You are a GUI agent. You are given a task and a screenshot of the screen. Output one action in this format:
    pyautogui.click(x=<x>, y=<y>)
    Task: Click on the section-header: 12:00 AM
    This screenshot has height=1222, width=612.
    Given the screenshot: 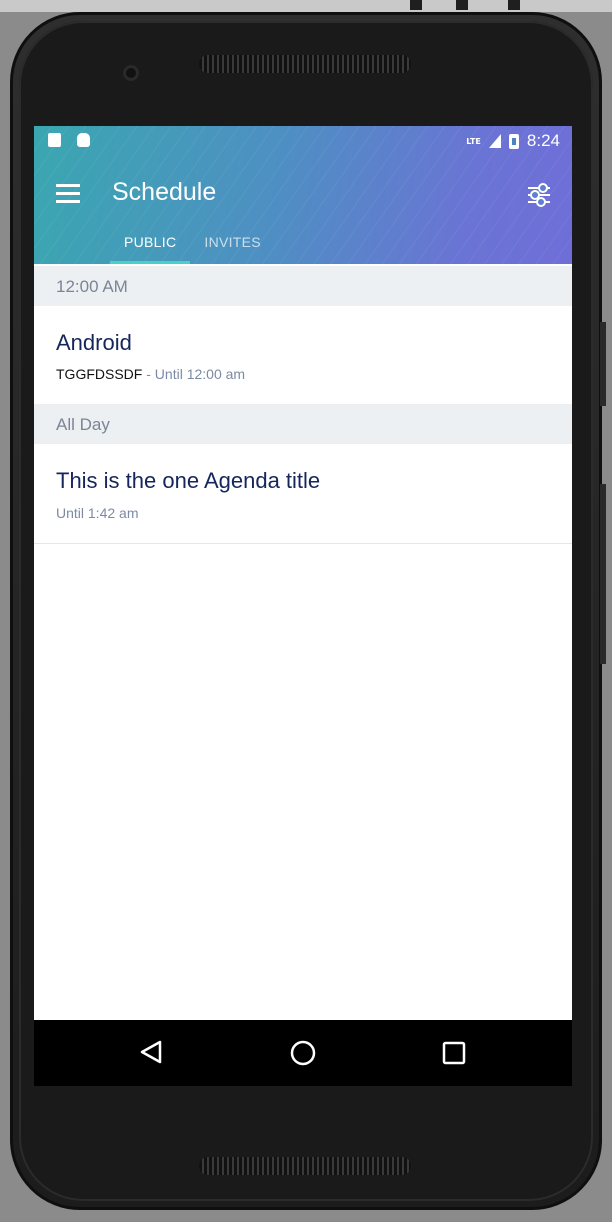 What is the action you would take?
    pyautogui.click(x=303, y=286)
    